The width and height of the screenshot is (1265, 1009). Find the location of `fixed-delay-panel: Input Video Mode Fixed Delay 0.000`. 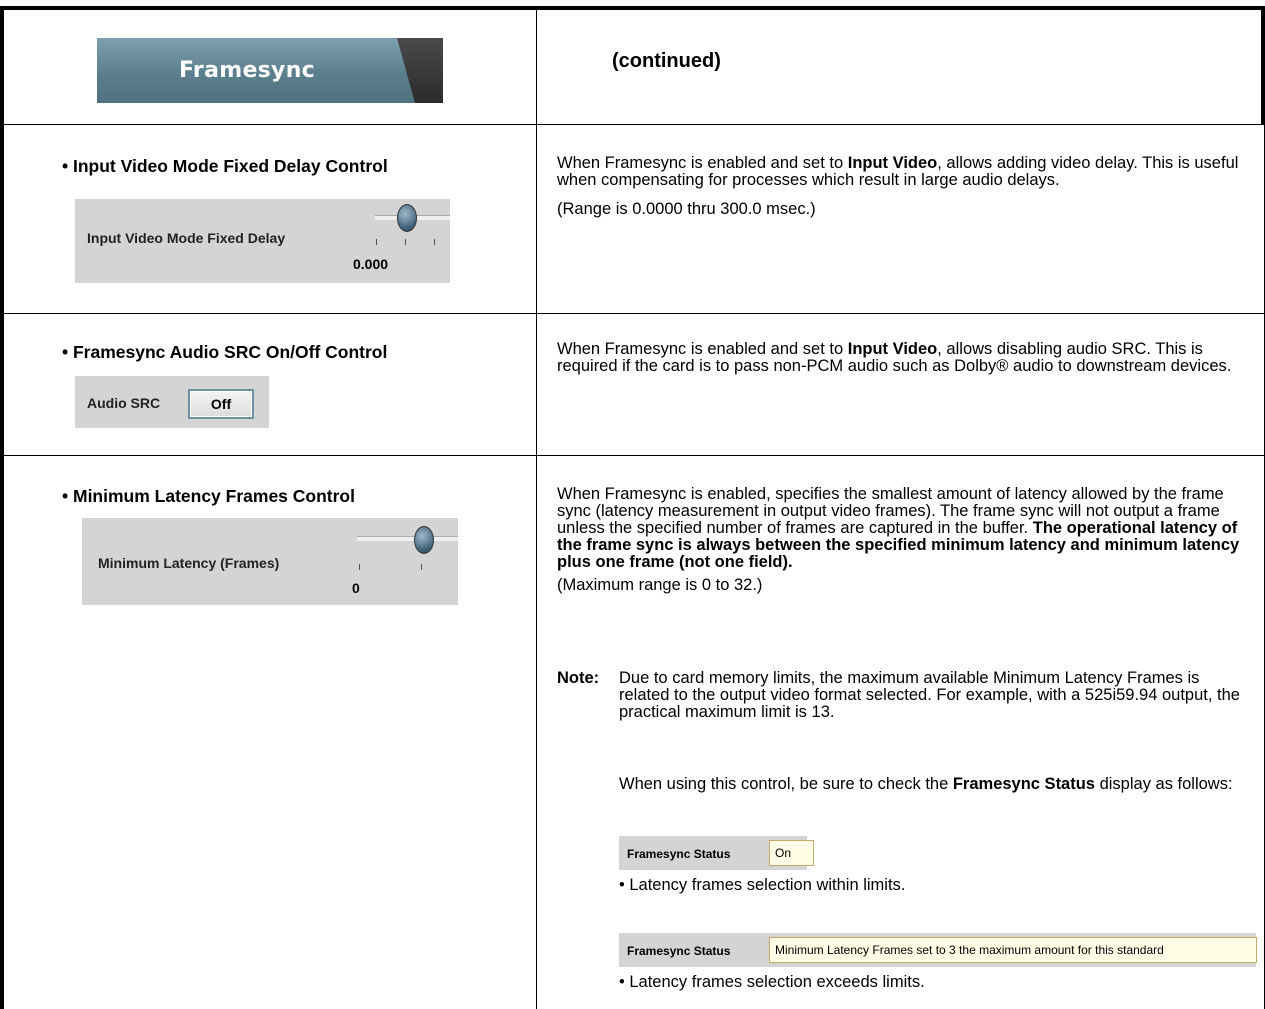

fixed-delay-panel: Input Video Mode Fixed Delay 0.000 is located at coordinates (262, 241).